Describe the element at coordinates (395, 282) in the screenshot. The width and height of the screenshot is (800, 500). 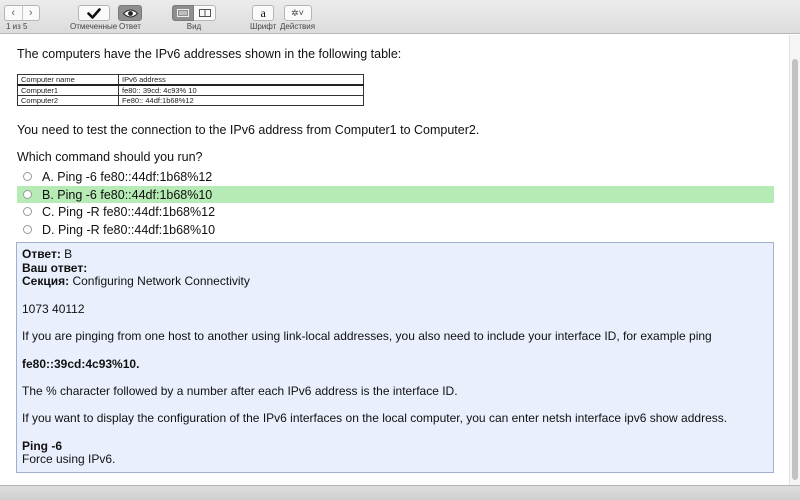
I see `section-line: Секция: Configuring Network Connectivity` at that location.